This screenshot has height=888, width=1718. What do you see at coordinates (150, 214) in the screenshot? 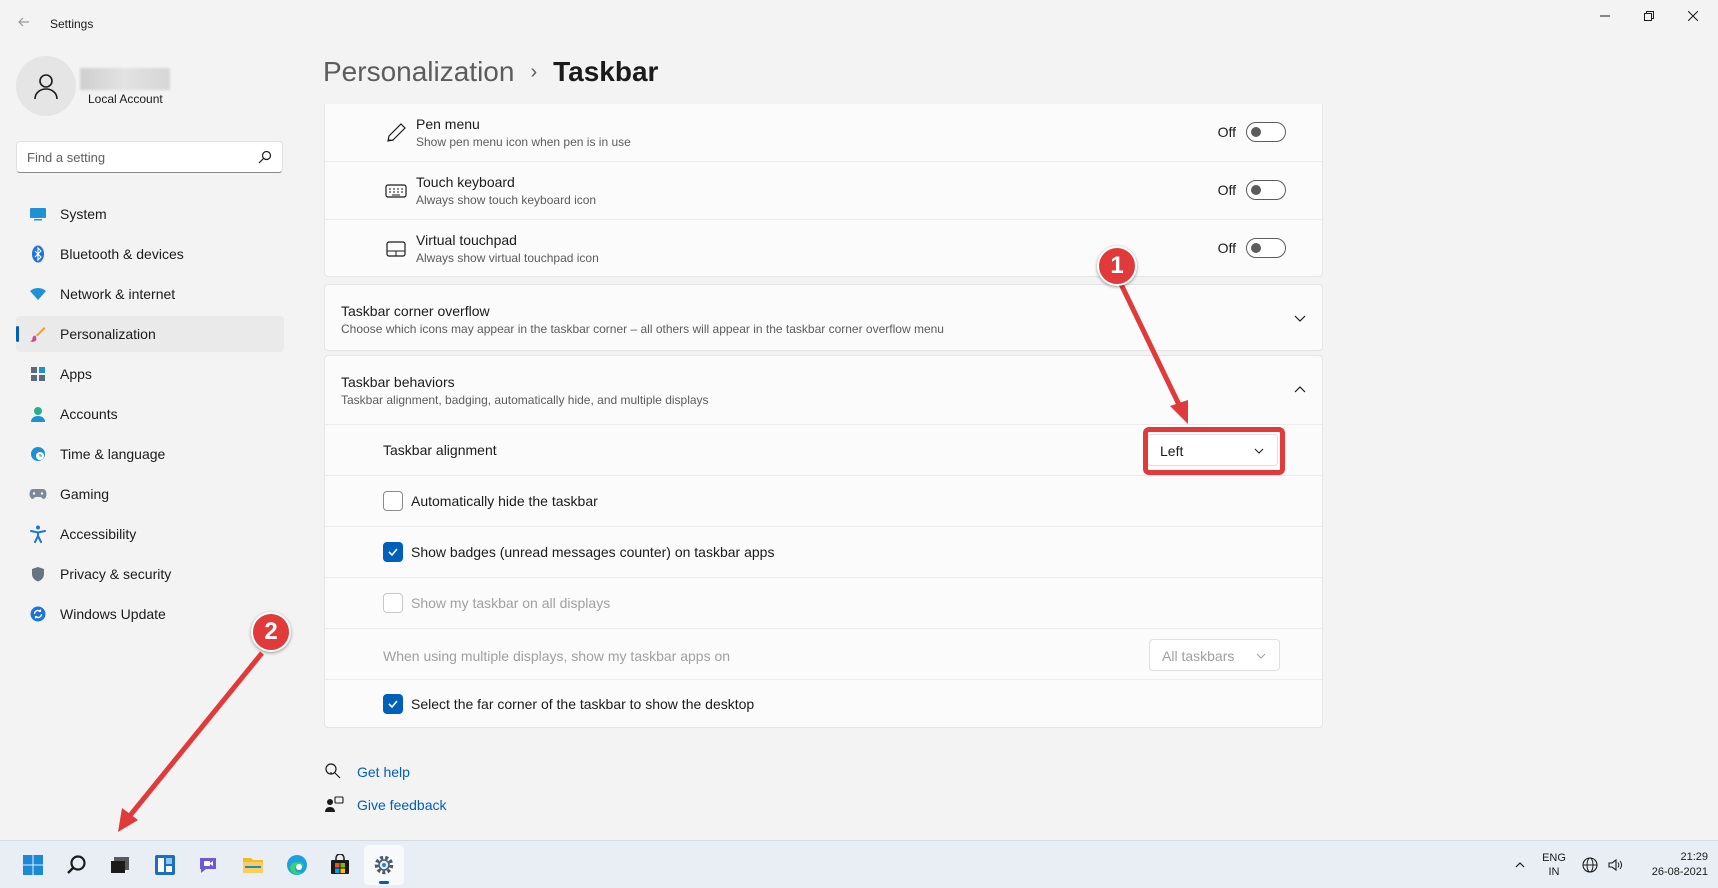
I see `sidebar-item-system: System` at bounding box center [150, 214].